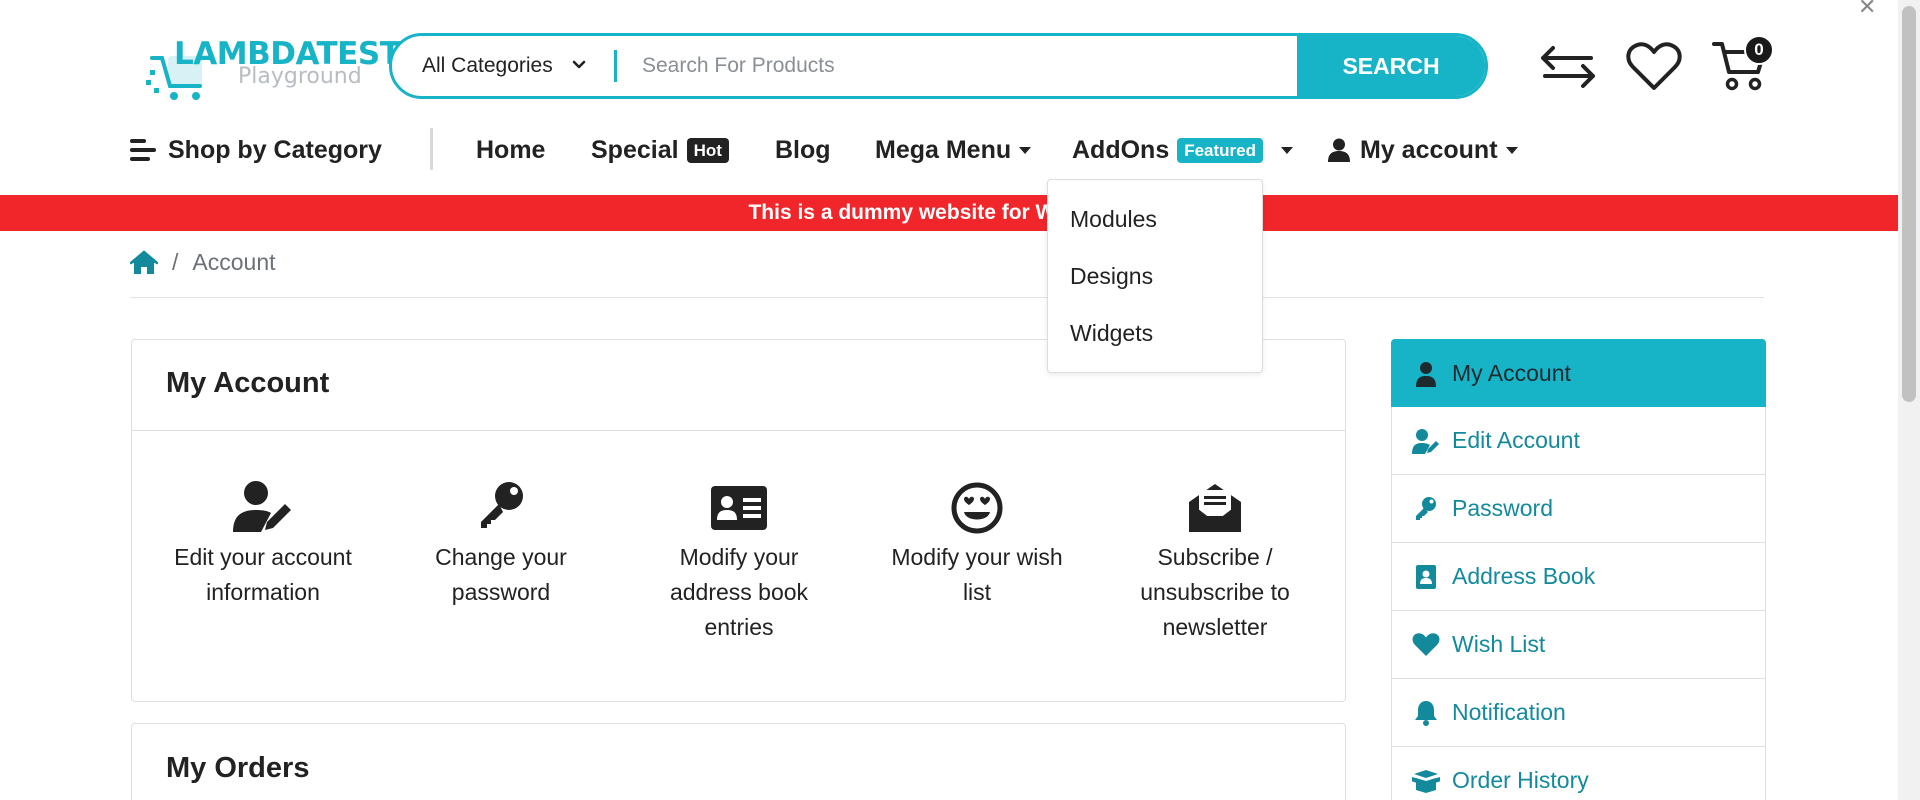 This screenshot has height=800, width=1920. Describe the element at coordinates (1524, 576) in the screenshot. I see `sidebar-item-label: Address Book` at that location.